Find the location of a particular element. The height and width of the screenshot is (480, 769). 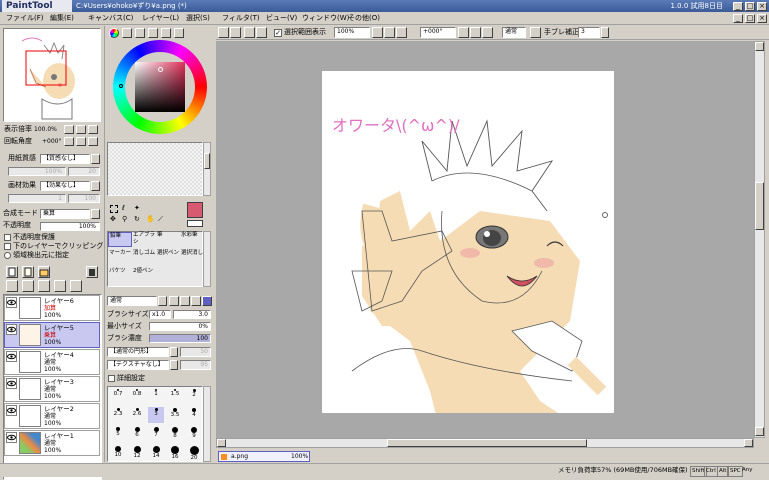

rotate-left-button is located at coordinates (69, 141).